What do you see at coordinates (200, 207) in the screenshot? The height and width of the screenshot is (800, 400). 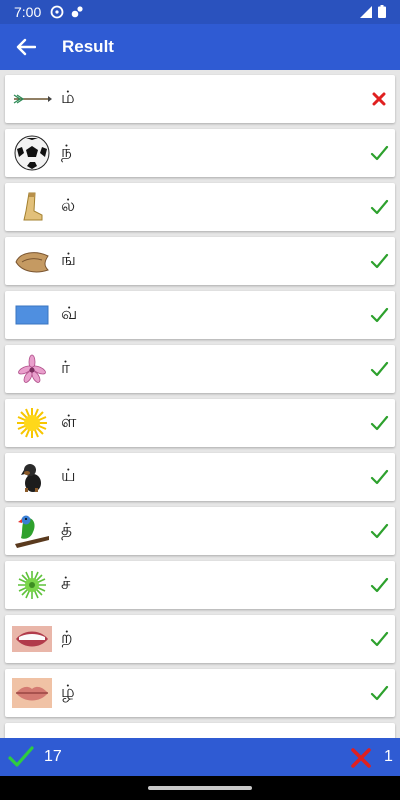 I see `list-item: ல்` at bounding box center [200, 207].